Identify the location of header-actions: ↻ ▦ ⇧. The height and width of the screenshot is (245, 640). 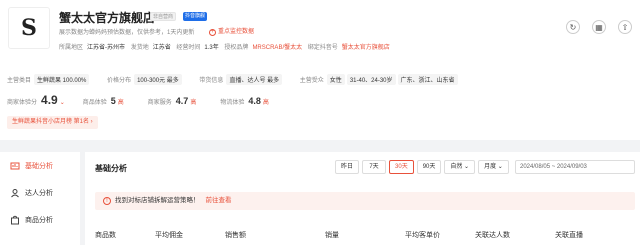
(599, 27).